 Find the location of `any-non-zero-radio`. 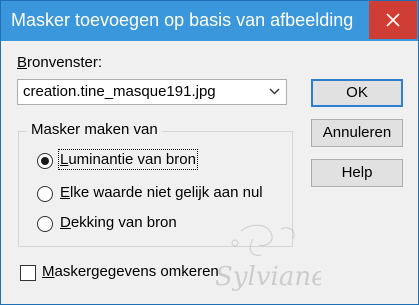

any-non-zero-radio is located at coordinates (45, 194).